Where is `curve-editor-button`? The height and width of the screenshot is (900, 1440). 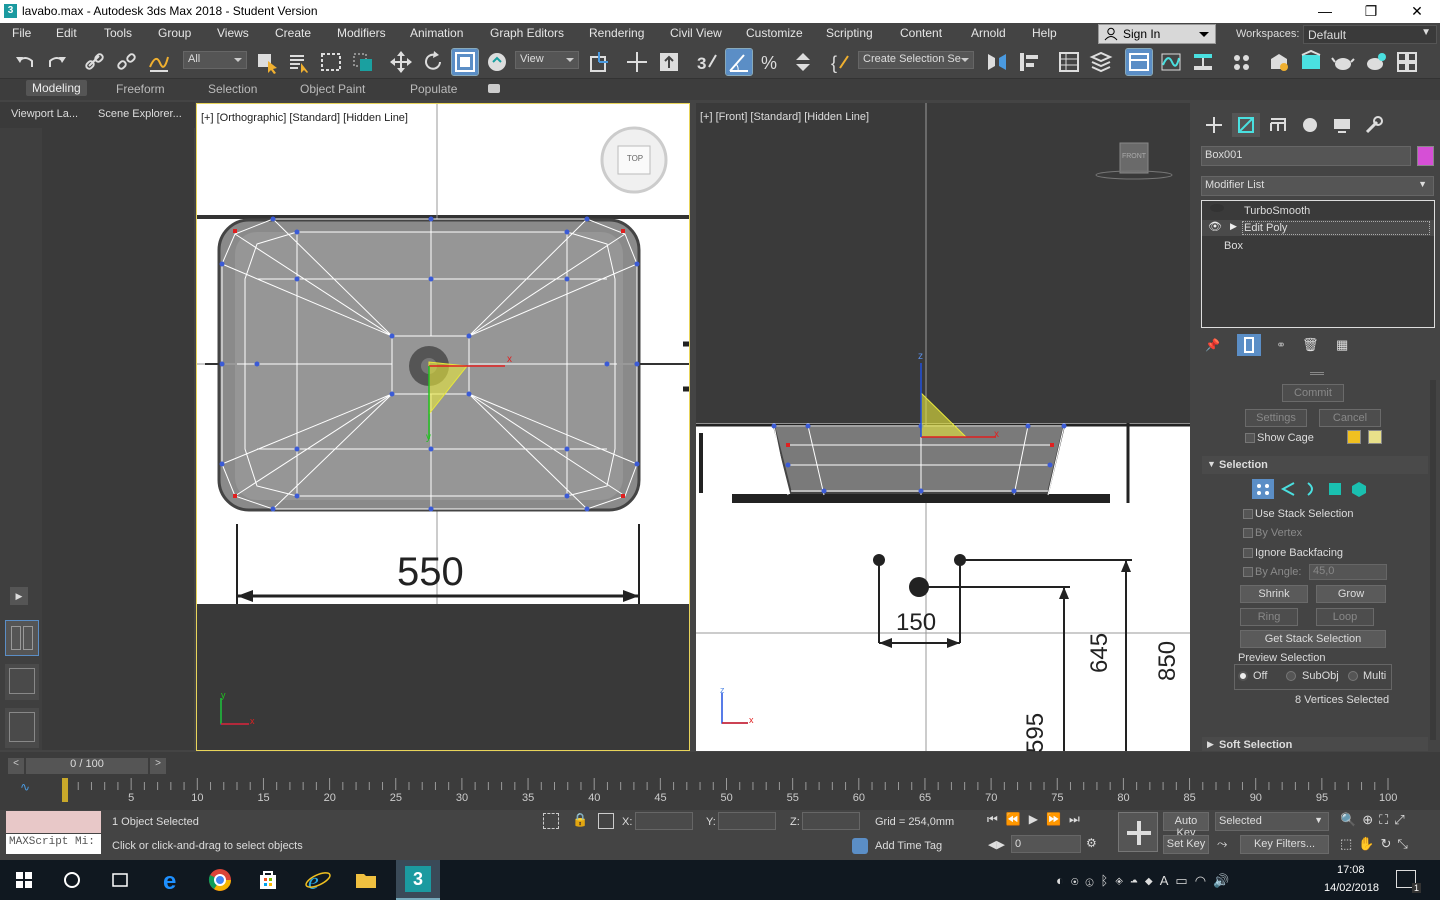
curve-editor-button is located at coordinates (1171, 62).